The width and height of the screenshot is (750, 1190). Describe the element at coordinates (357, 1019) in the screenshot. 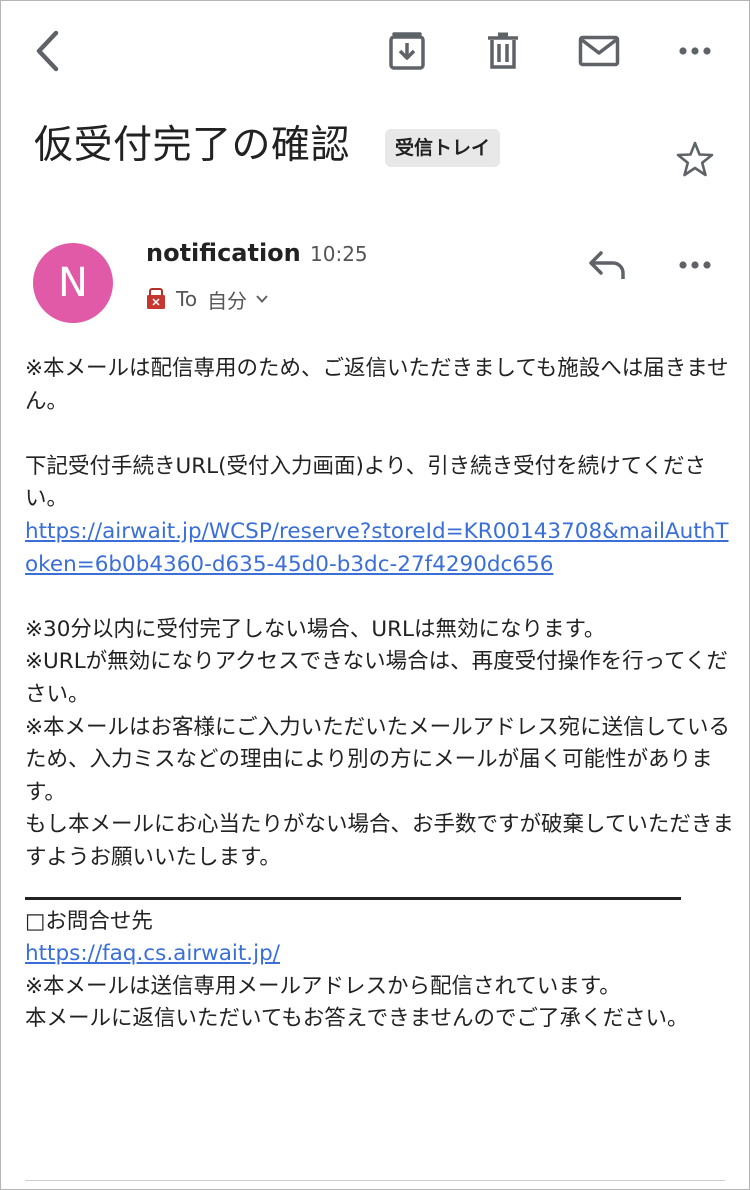

I see `body-paragraph: 本メールに返信いただいてもお答えできませんのでご了承ください。` at that location.